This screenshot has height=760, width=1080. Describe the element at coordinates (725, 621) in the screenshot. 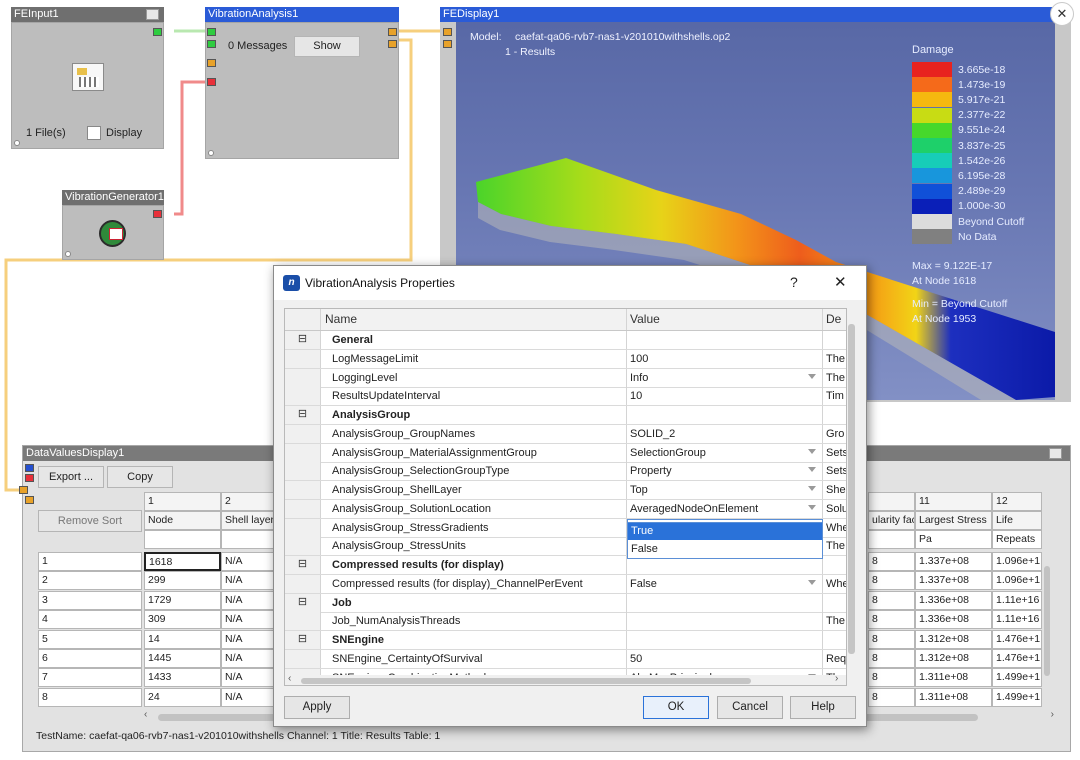

I see `property-value` at that location.